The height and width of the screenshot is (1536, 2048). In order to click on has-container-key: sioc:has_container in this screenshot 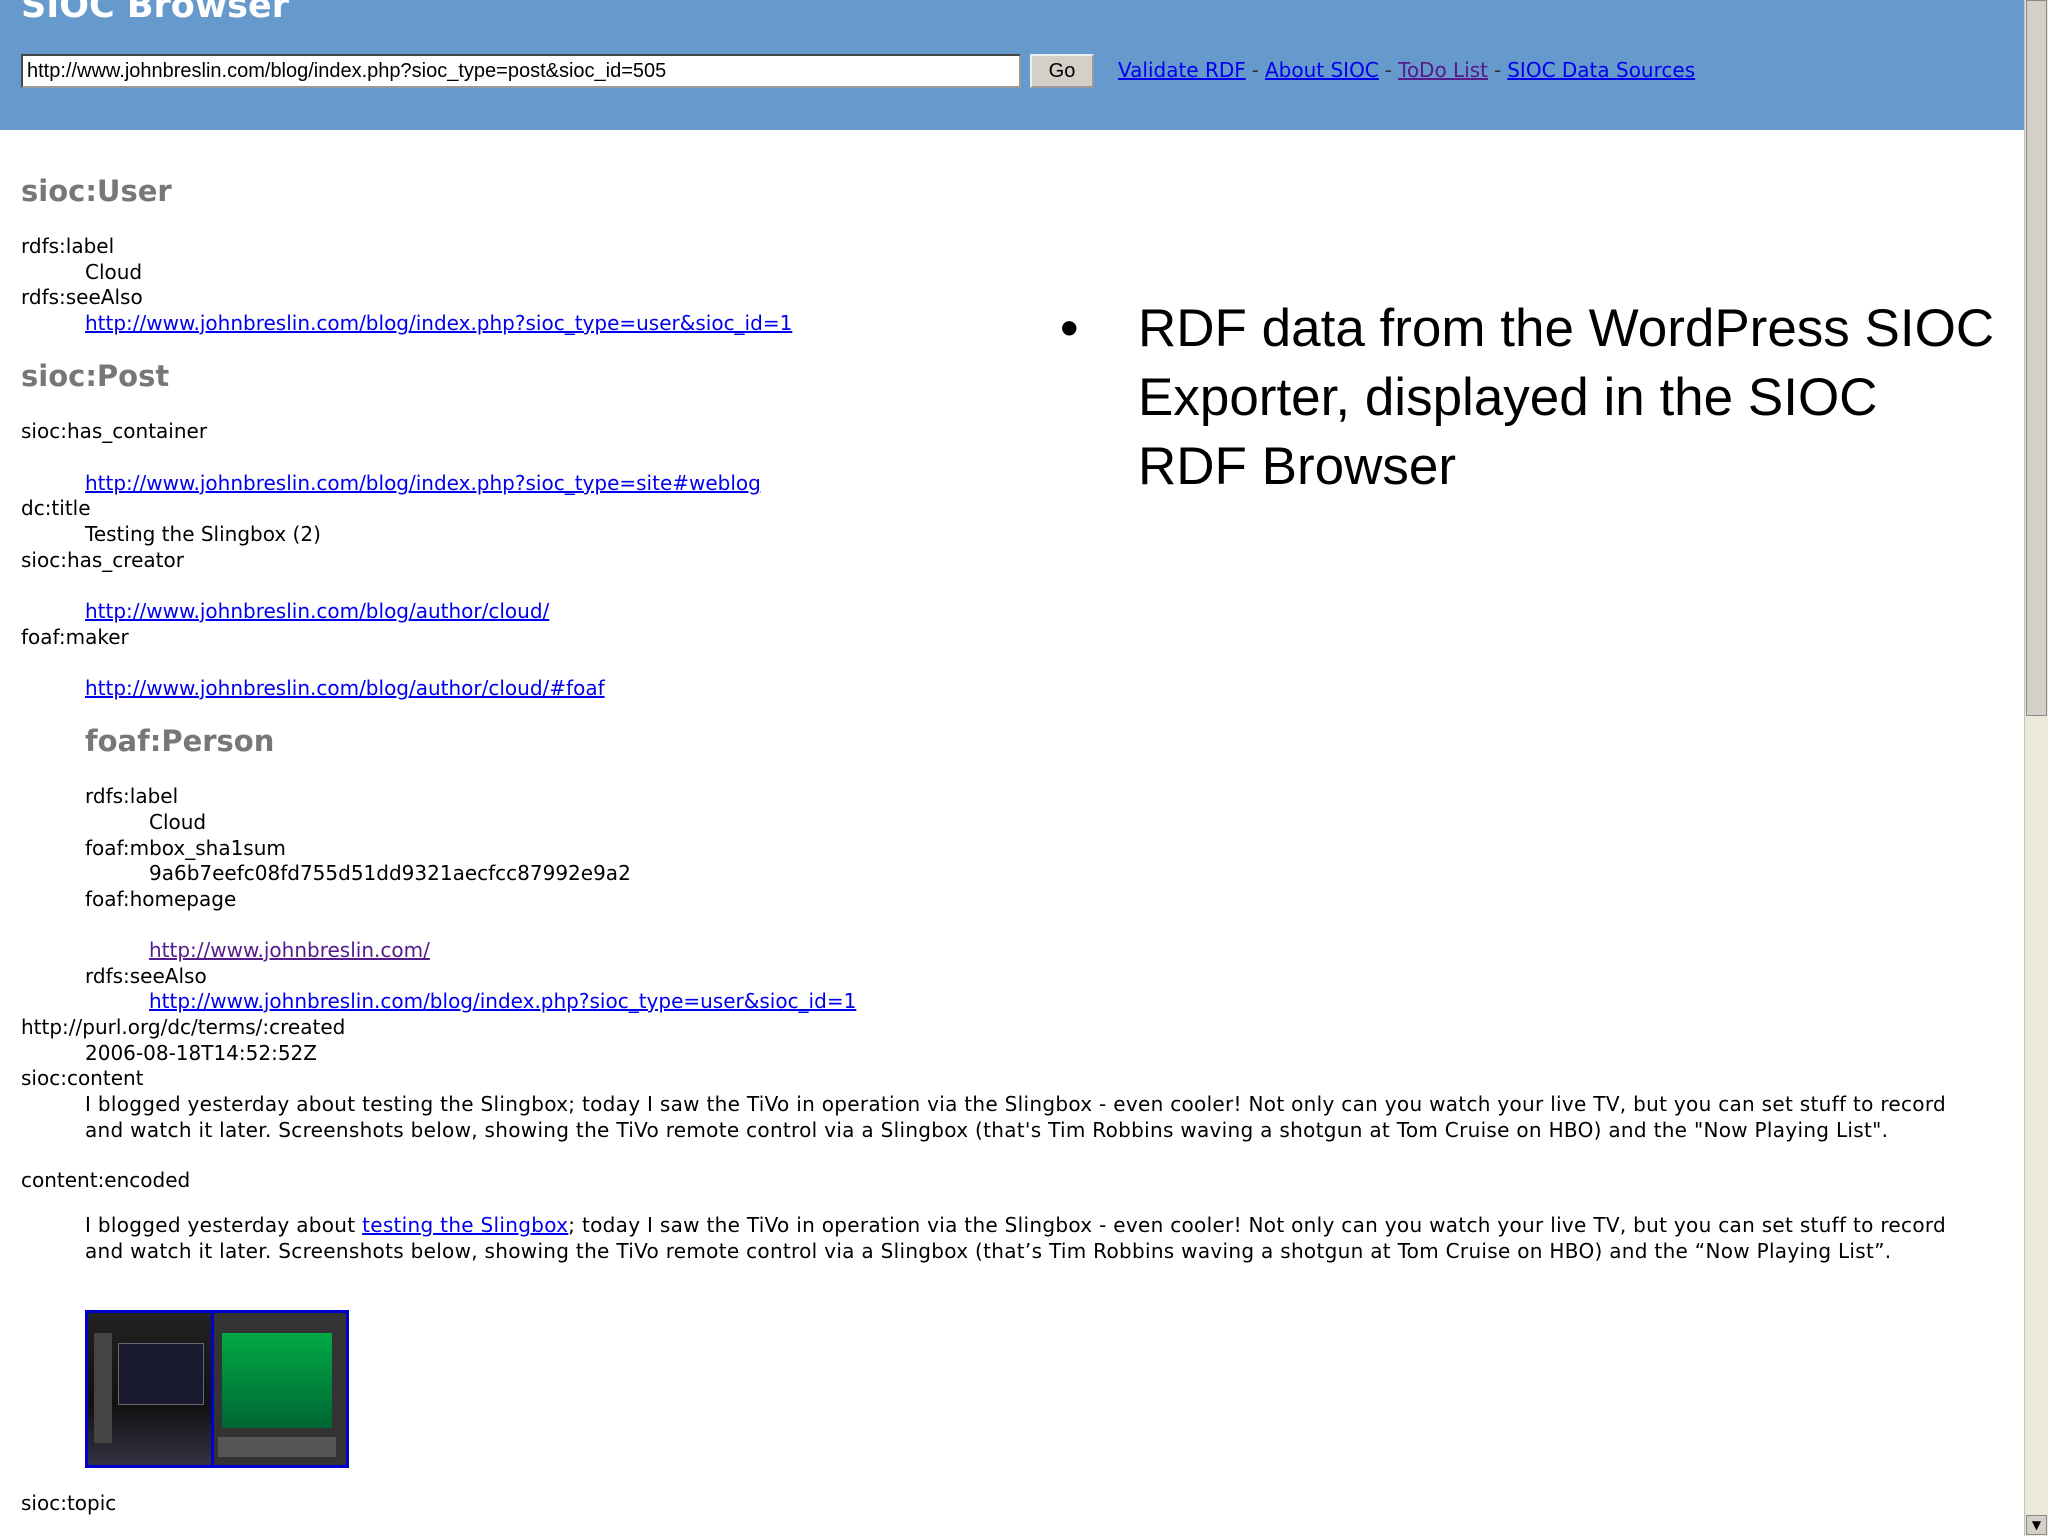, I will do `click(114, 431)`.